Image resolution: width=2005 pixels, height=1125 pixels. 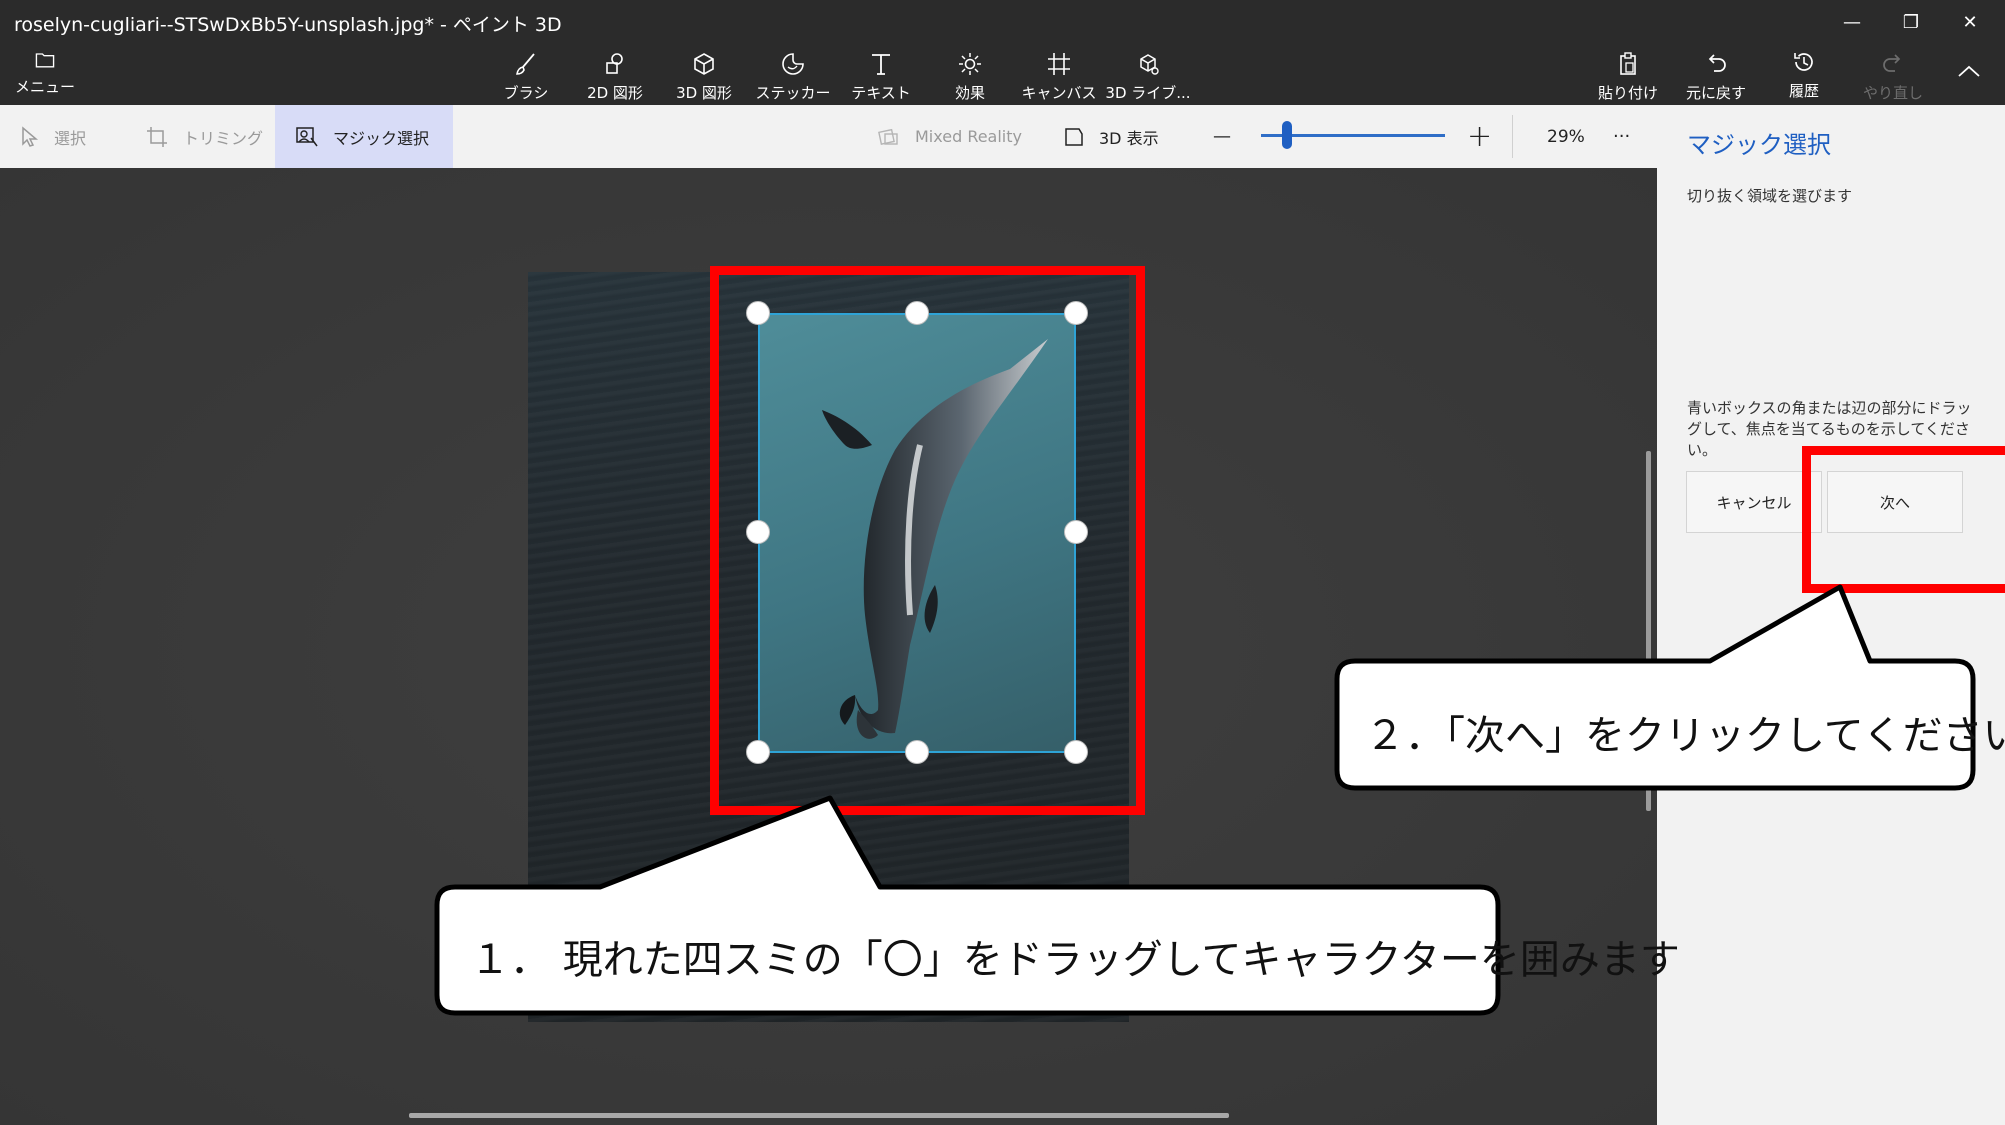 What do you see at coordinates (1075, 960) in the screenshot?
I see `step1-callout: １． 現れた四スミの「〇」をドラッグしてキャラクターを囲みます` at bounding box center [1075, 960].